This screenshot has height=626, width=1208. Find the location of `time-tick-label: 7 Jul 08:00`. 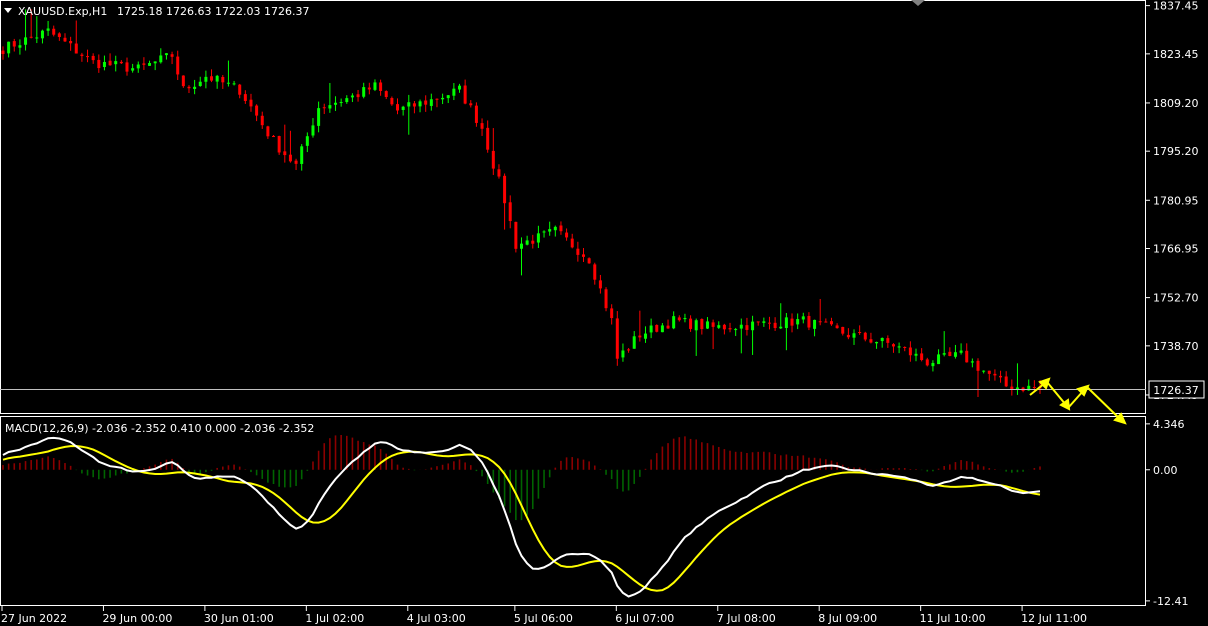

time-tick-label: 7 Jul 08:00 is located at coordinates (746, 618).